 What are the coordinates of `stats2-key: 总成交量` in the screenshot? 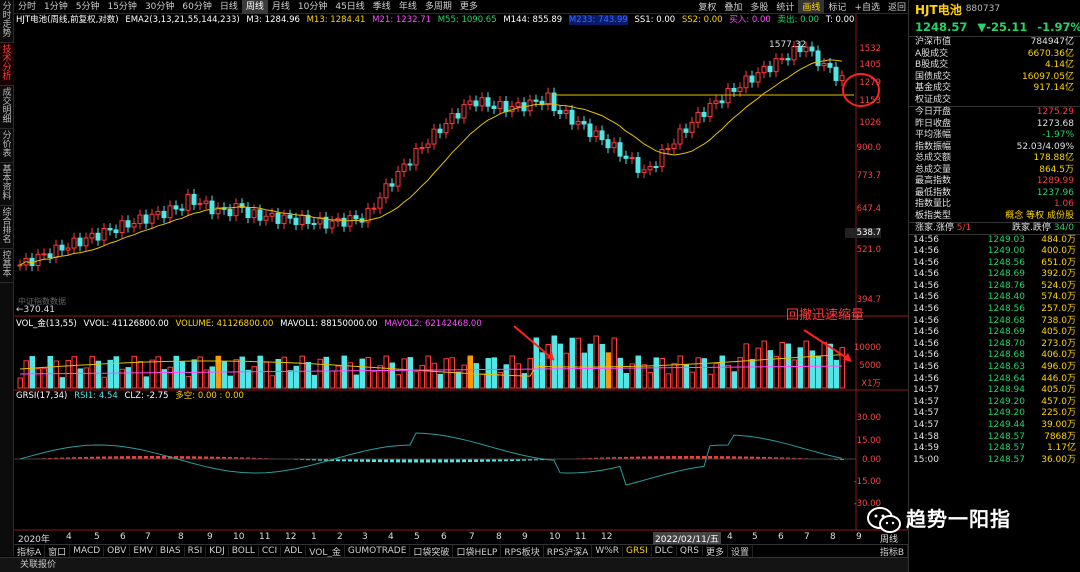 It's located at (933, 169).